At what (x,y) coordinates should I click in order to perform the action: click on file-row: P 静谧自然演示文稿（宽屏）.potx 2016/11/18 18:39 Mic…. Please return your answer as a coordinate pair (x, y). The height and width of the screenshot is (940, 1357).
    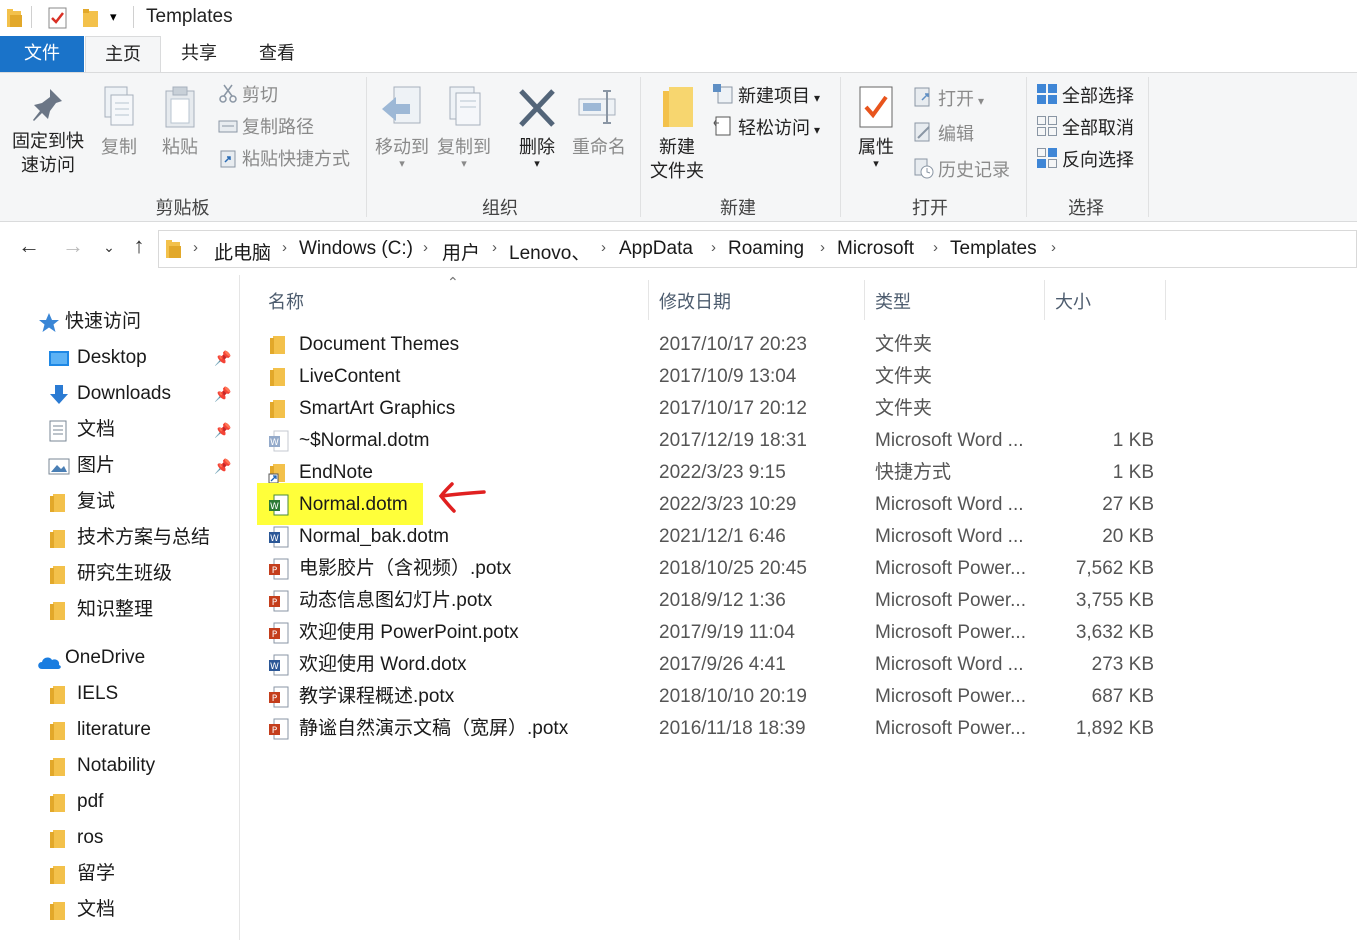
    Looking at the image, I should click on (715, 729).